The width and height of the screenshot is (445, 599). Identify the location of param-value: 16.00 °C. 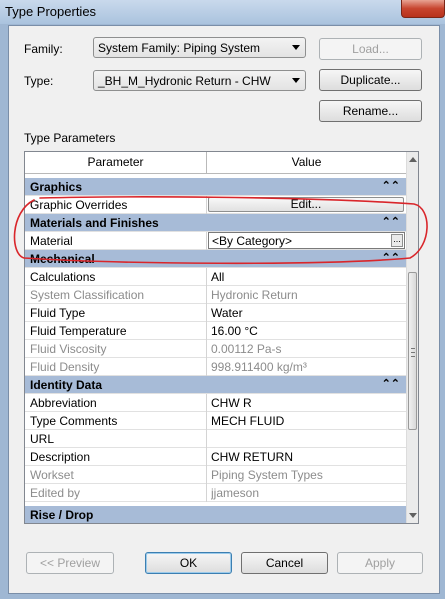
(306, 331).